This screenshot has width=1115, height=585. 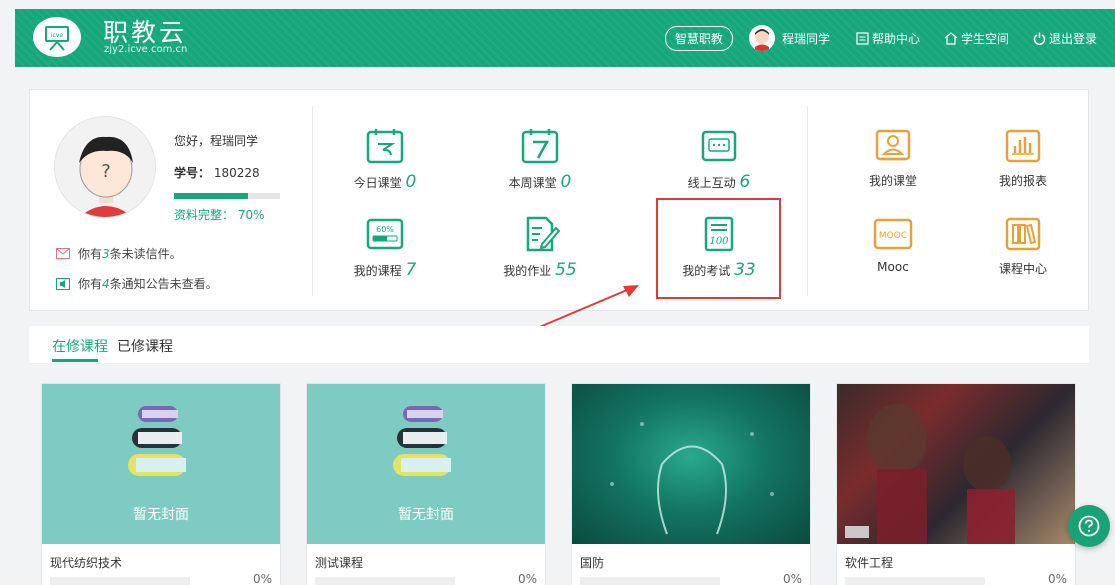 What do you see at coordinates (1023, 146) in the screenshot?
I see `report-chart-icon` at bounding box center [1023, 146].